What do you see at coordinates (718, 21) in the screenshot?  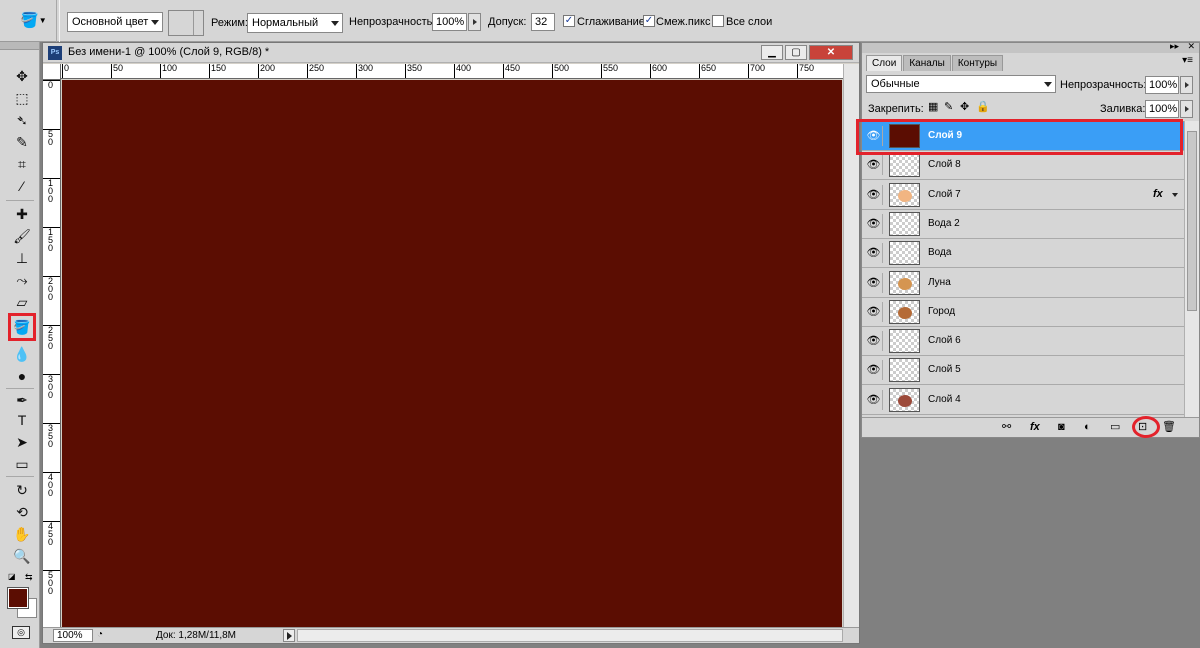 I see `all-layers-checkbox` at bounding box center [718, 21].